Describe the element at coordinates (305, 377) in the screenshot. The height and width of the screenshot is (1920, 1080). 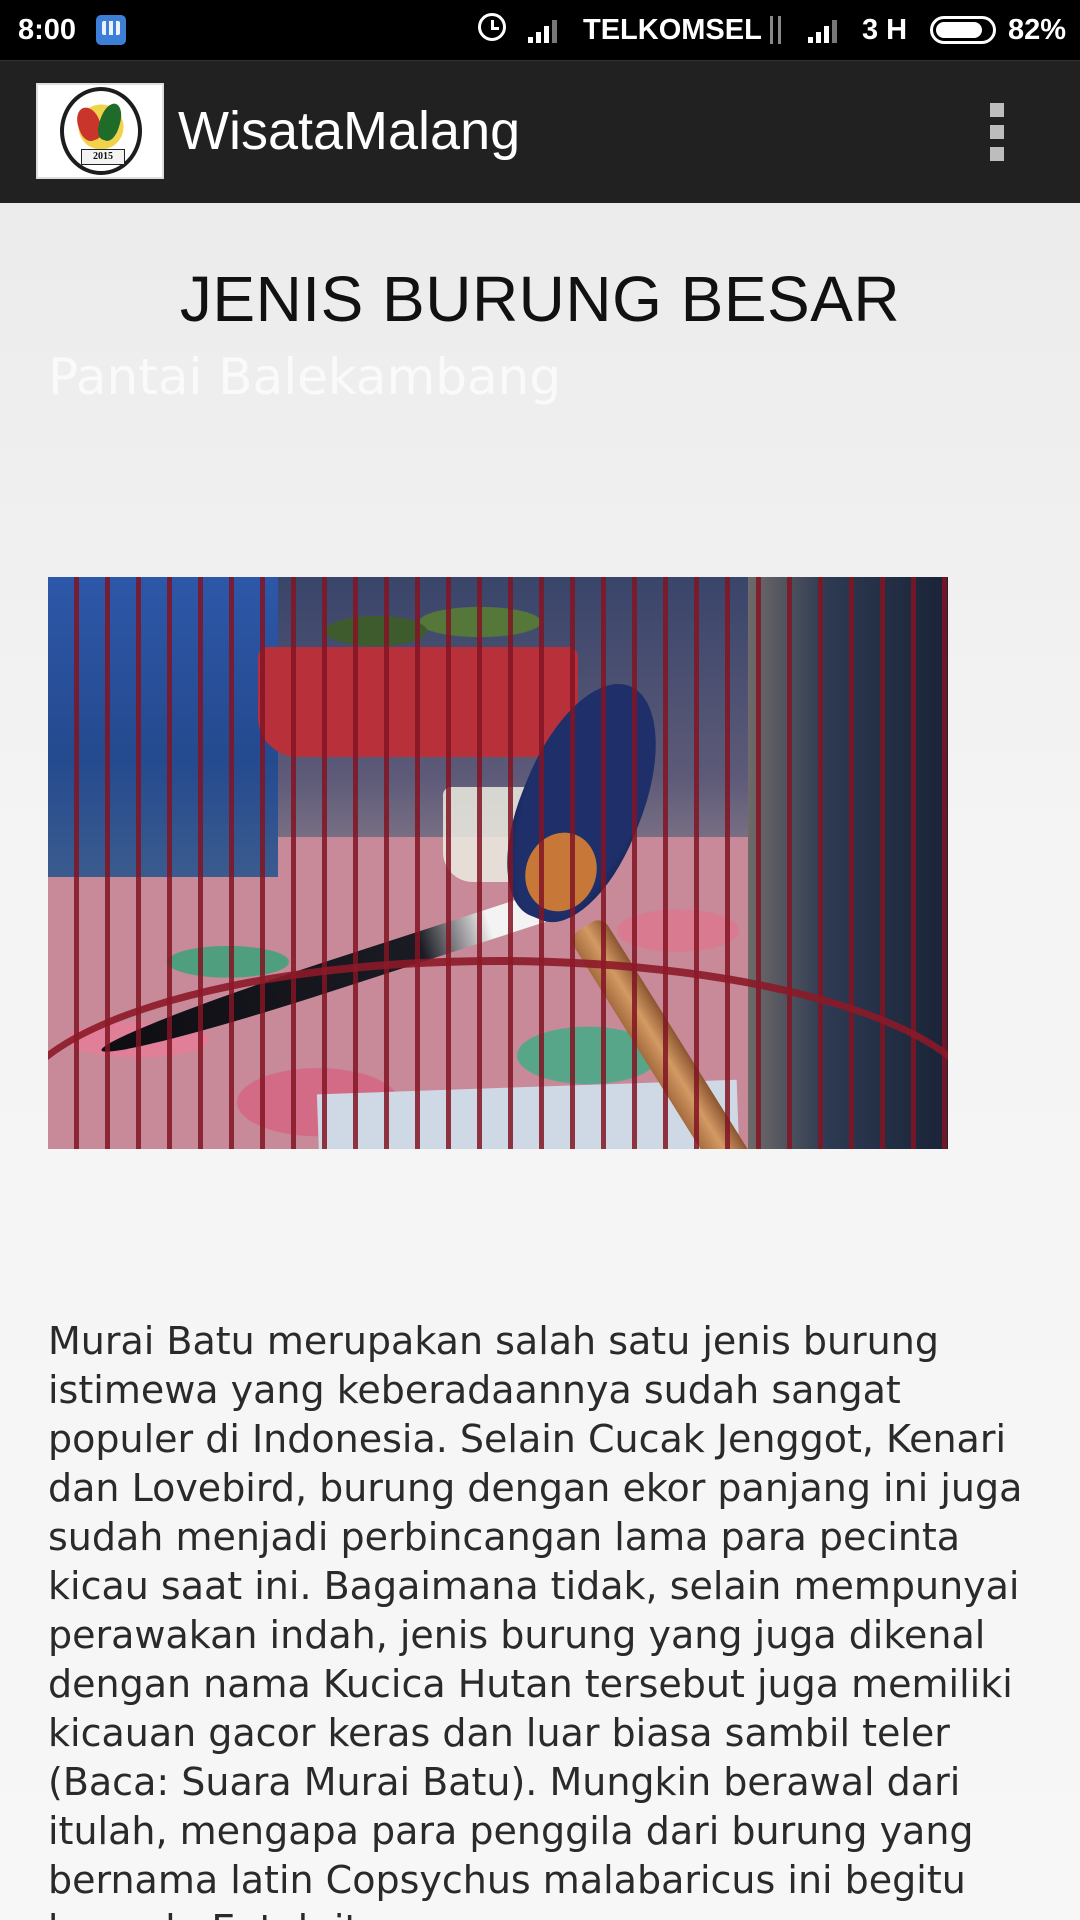
I see `page-subtitle: Pantai Balekambang` at that location.